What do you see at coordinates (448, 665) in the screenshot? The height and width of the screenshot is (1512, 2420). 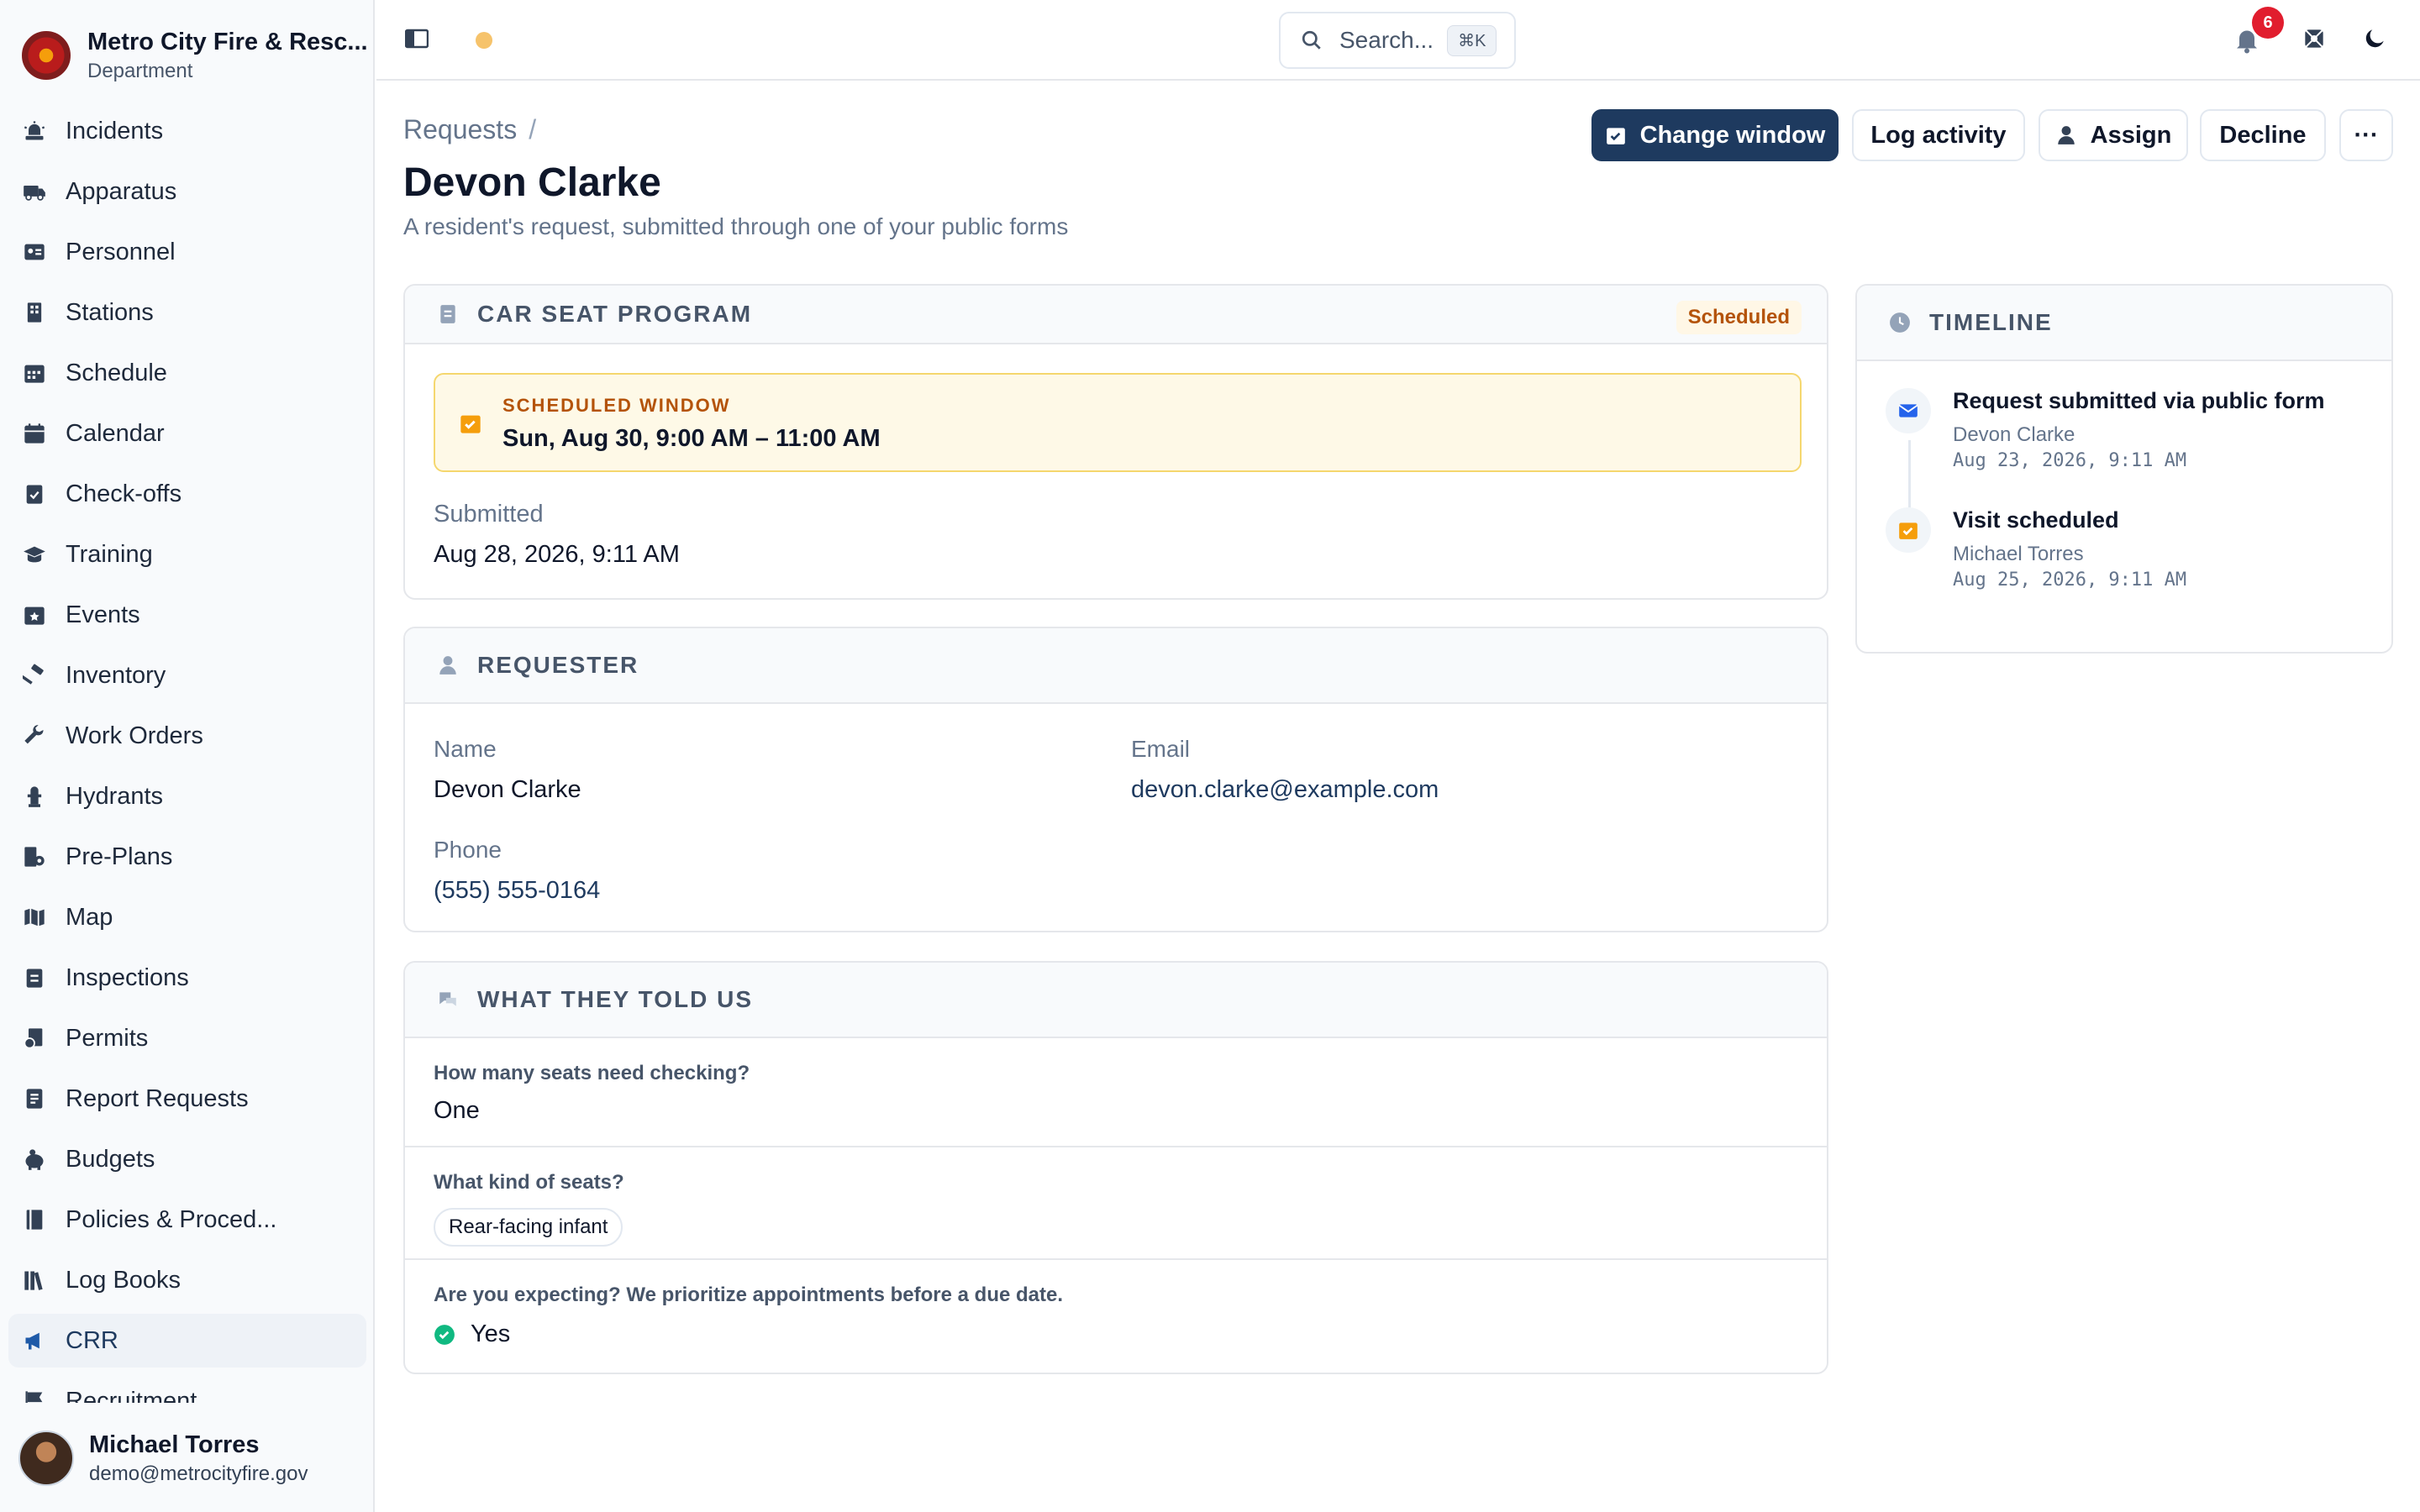 I see `person-icon` at bounding box center [448, 665].